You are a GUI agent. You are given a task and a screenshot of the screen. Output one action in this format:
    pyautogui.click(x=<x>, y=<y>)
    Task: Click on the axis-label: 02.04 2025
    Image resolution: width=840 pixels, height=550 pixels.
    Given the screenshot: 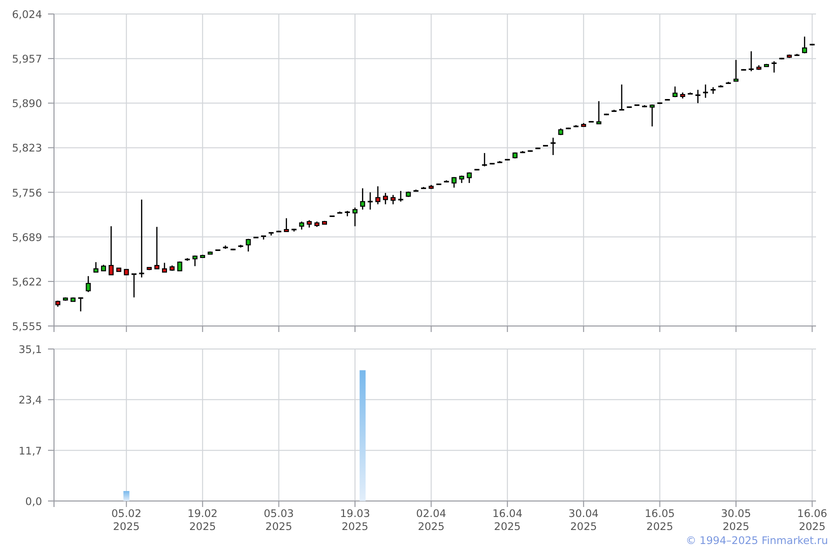 What is the action you would take?
    pyautogui.click(x=431, y=520)
    